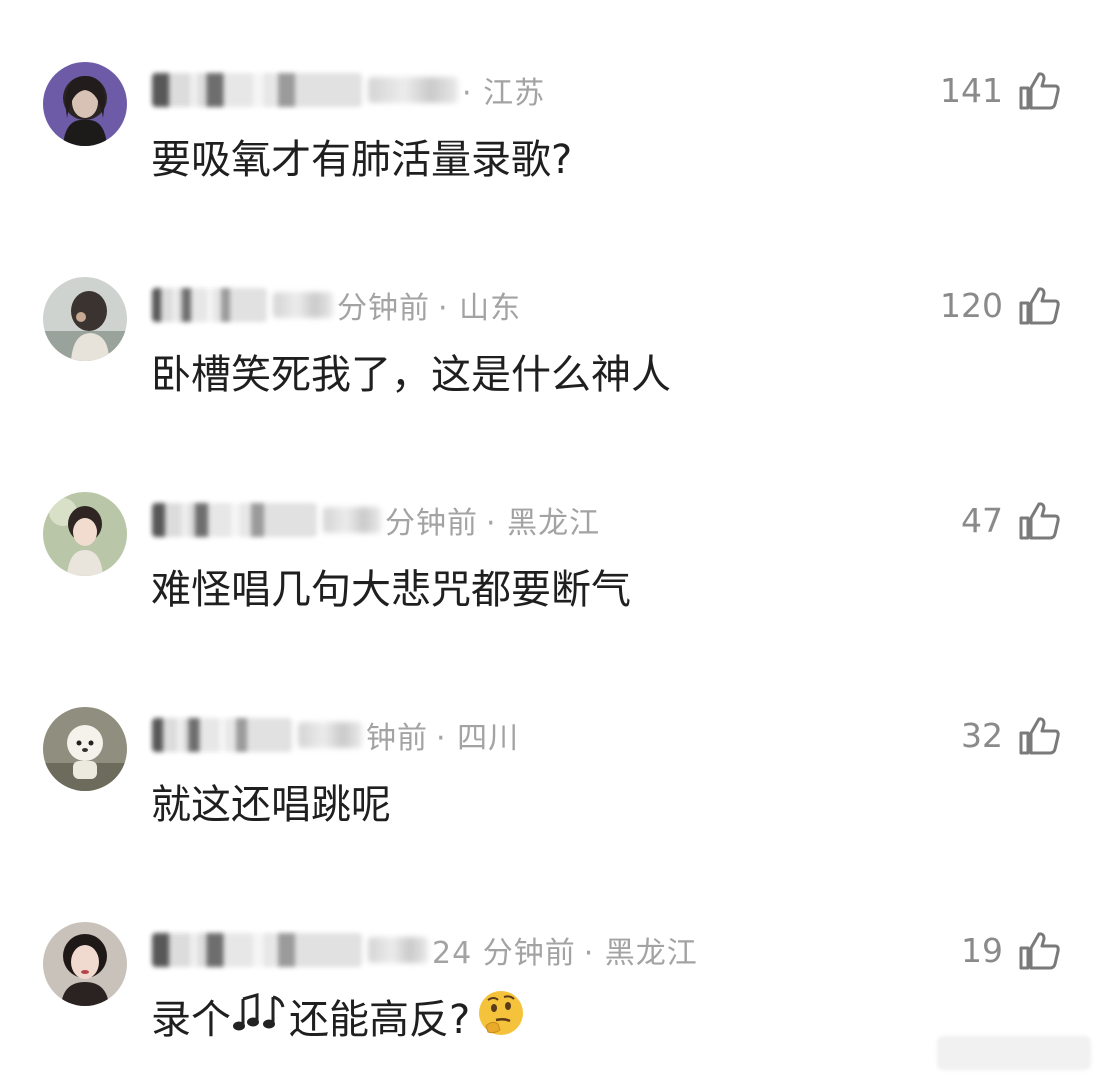  I want to click on like-count: 120, so click(971, 305).